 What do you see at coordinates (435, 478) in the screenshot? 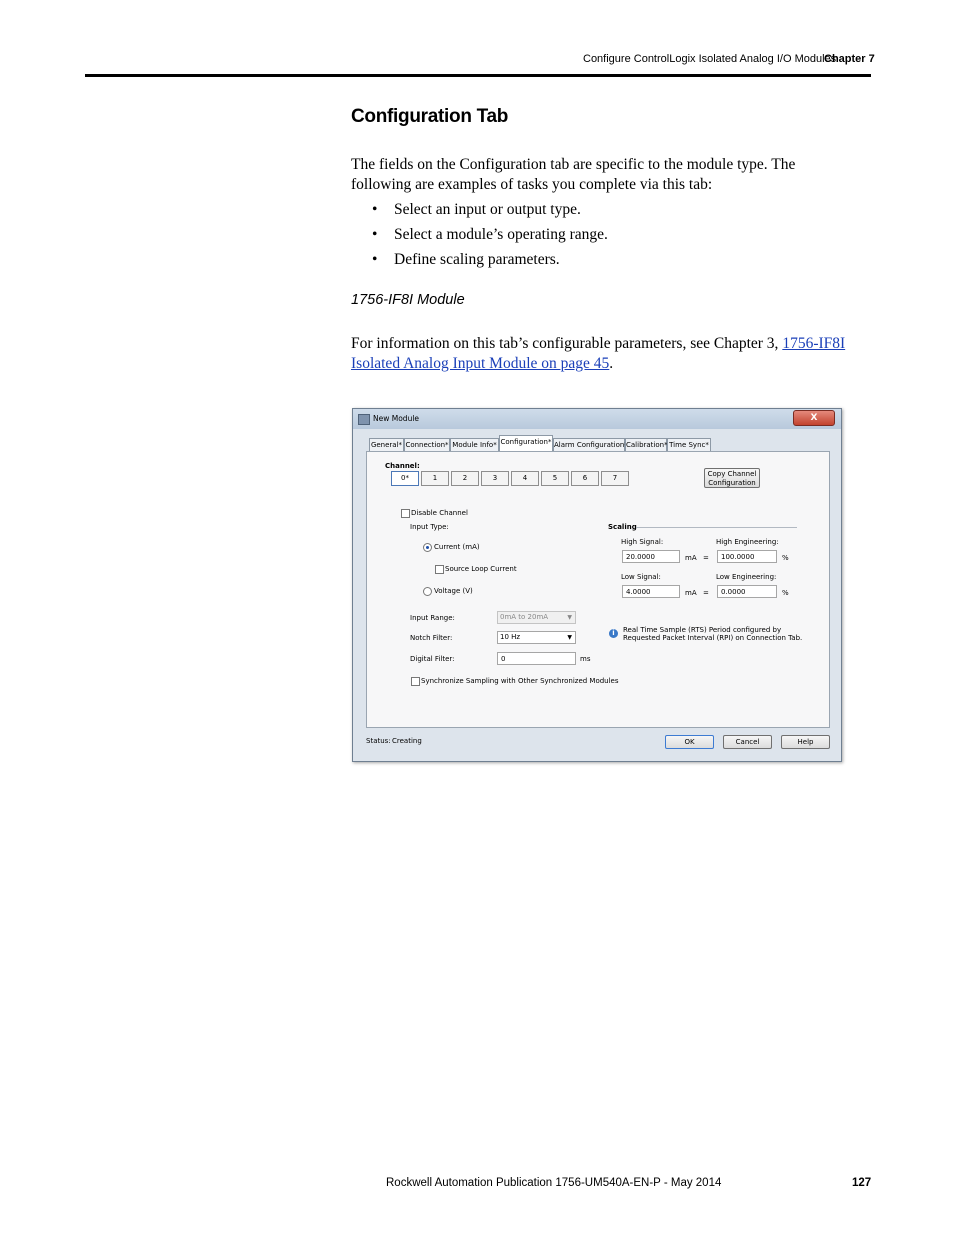
I see `channel-1-button: 1` at bounding box center [435, 478].